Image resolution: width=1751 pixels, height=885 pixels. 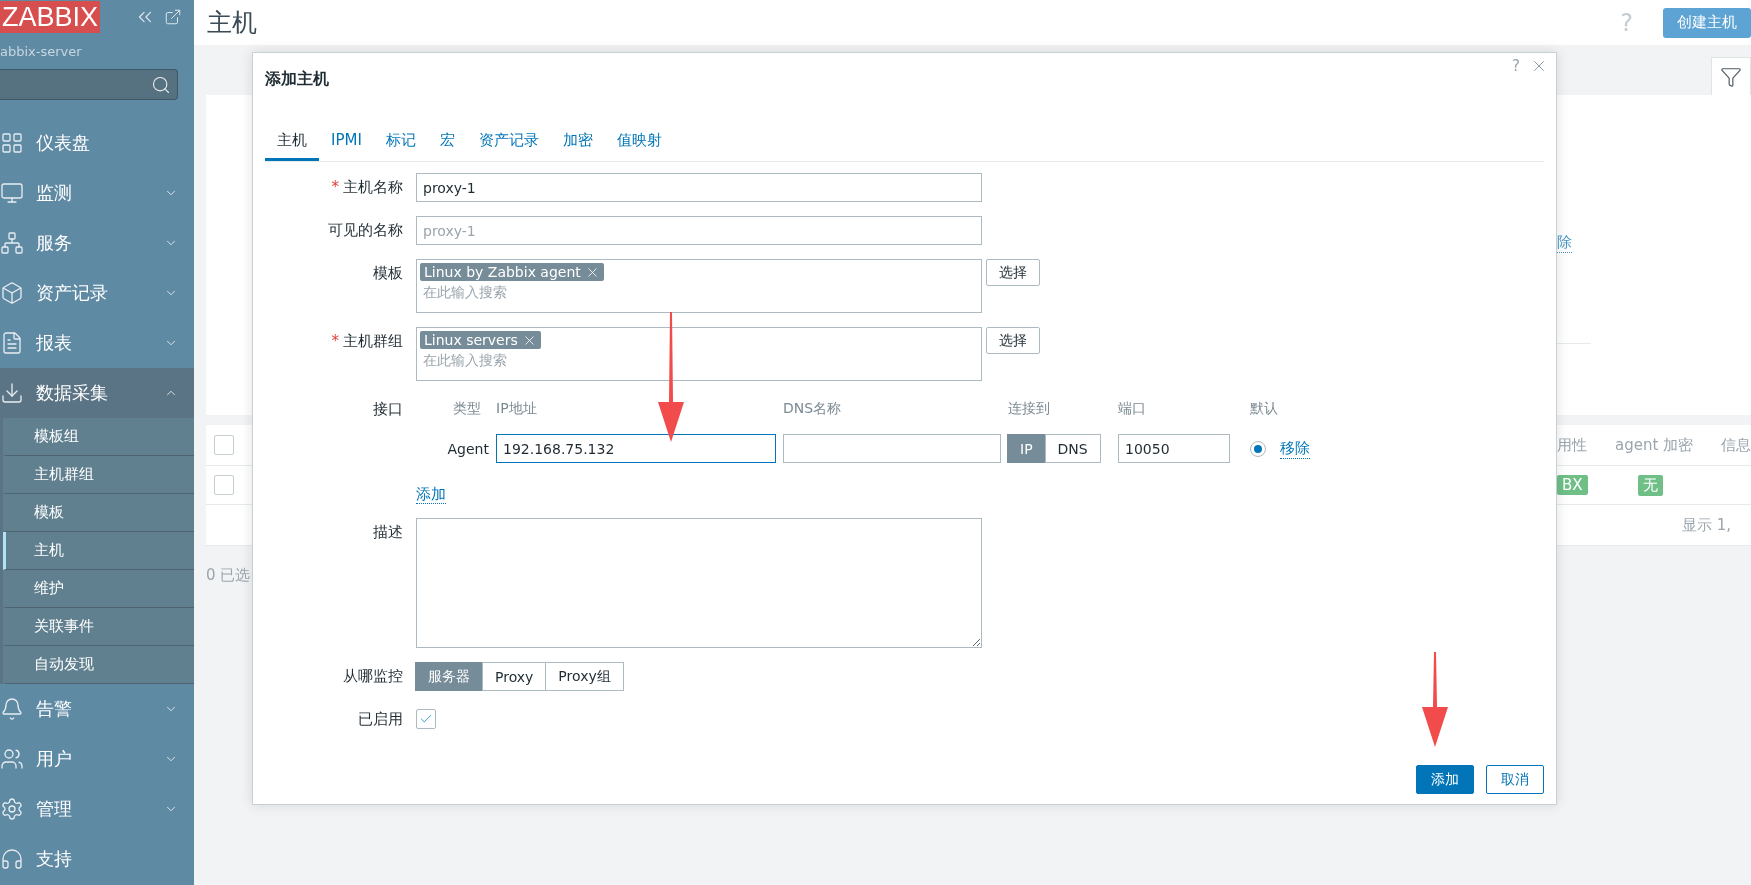 I want to click on menu-item: 报表, so click(x=97, y=343).